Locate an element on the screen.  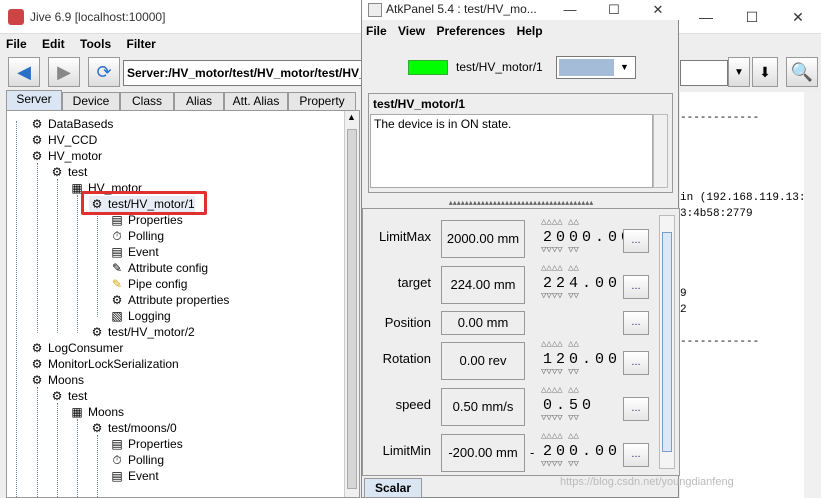
chevron-down-icon: ▼ is located at coordinates (624, 67).